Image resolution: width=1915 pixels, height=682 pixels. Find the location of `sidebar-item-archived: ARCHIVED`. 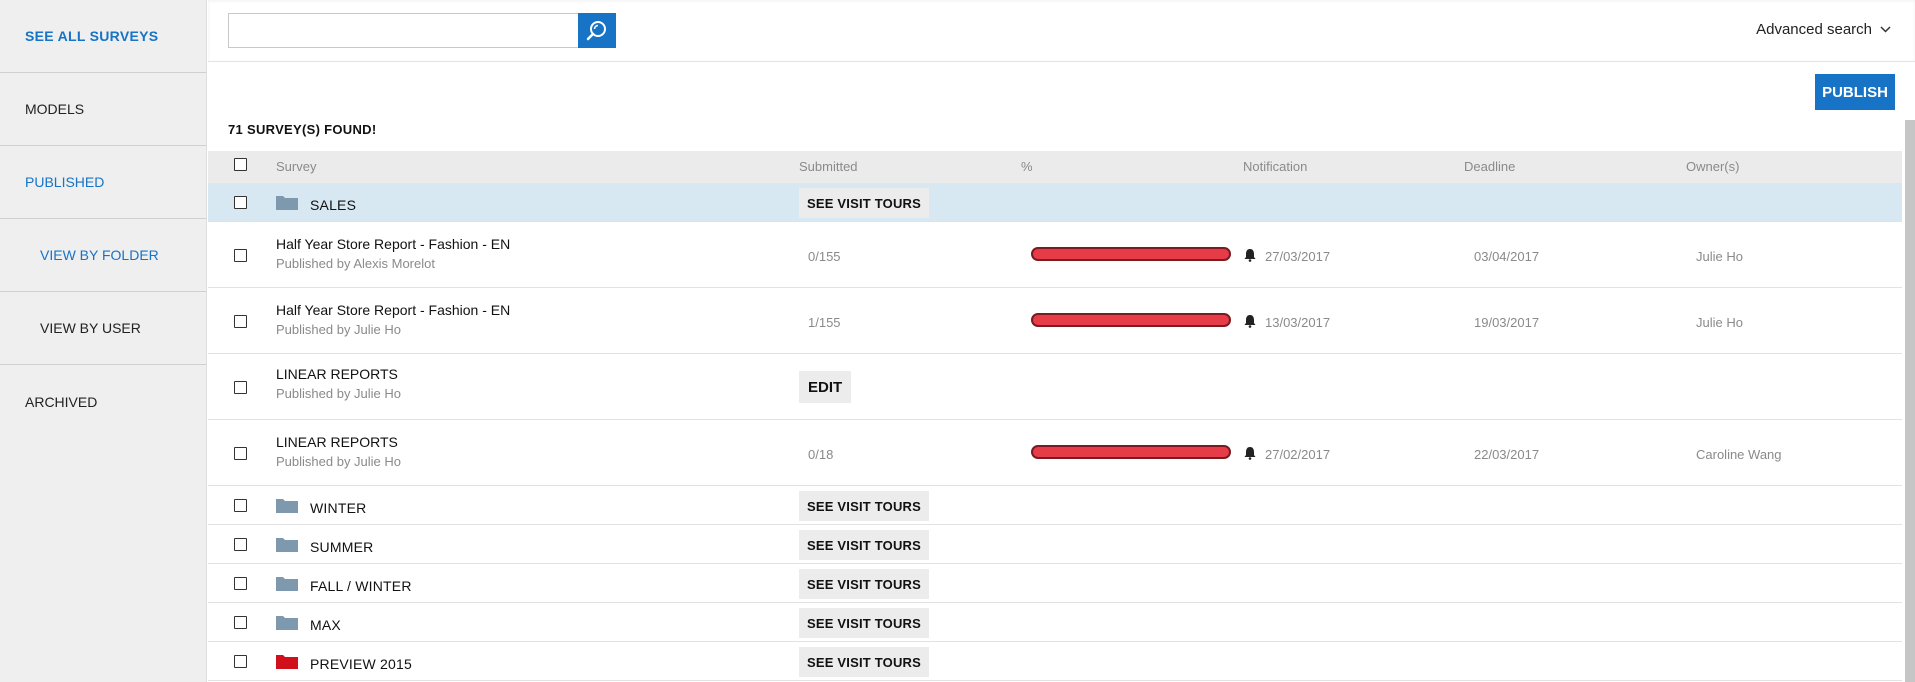

sidebar-item-archived: ARCHIVED is located at coordinates (103, 401).